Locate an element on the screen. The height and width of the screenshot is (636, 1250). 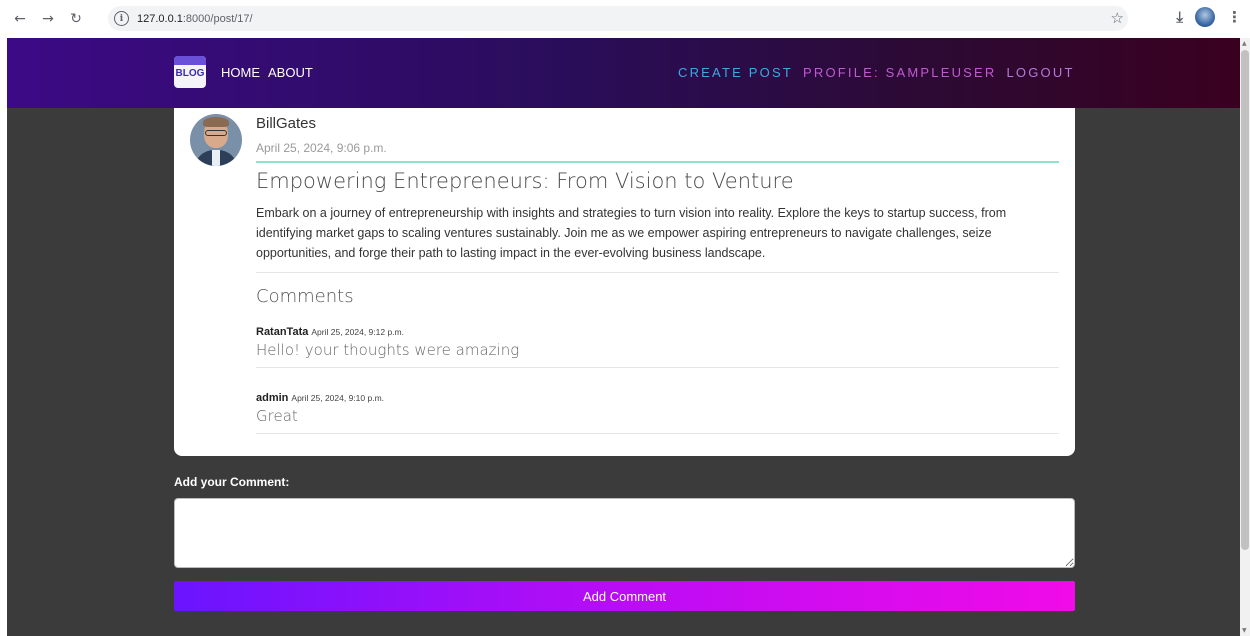
vertical-scrollbar: ▲ ▼ is located at coordinates (1245, 337).